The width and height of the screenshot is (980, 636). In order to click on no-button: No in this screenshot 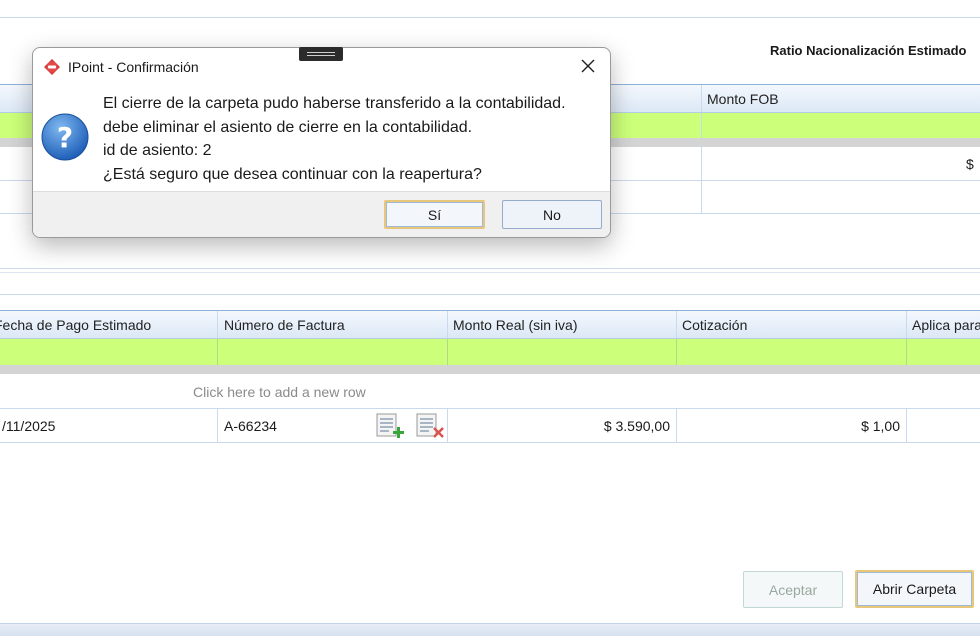, I will do `click(552, 214)`.